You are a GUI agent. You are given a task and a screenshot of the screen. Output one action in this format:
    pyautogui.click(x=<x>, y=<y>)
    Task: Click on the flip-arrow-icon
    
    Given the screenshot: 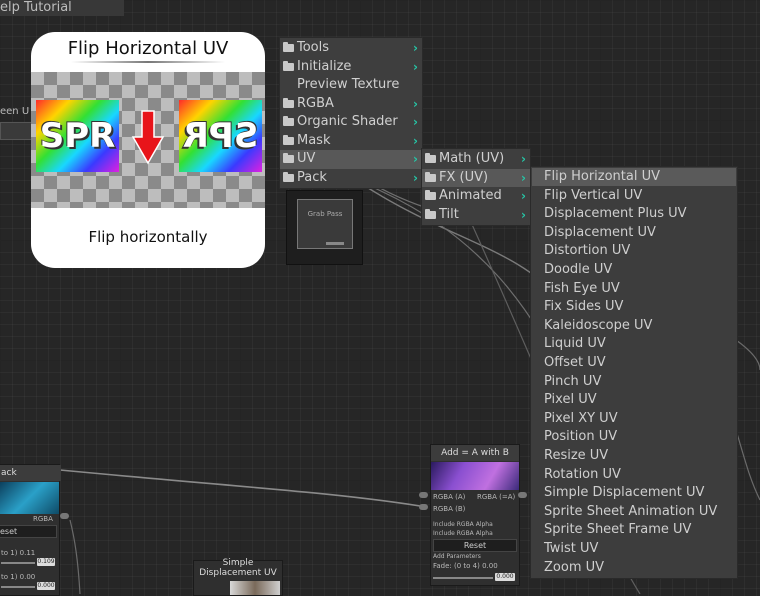 What is the action you would take?
    pyautogui.click(x=148, y=137)
    